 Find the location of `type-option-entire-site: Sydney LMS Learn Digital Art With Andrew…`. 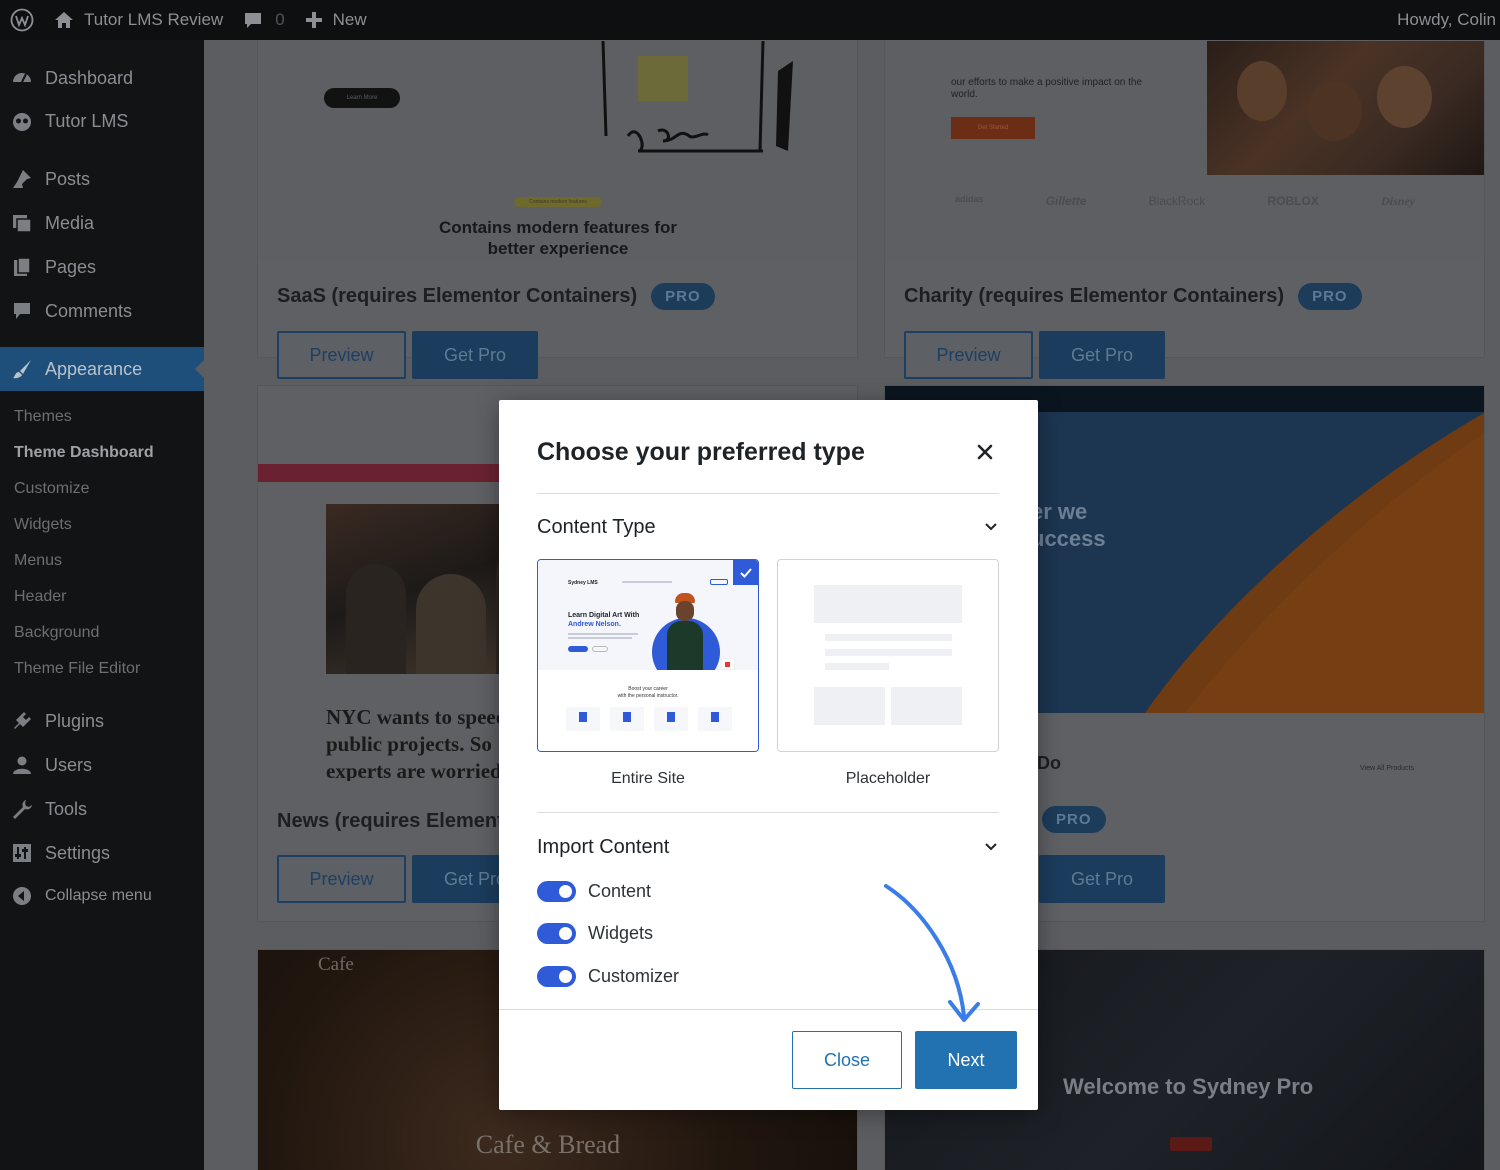

type-option-entire-site: Sydney LMS Learn Digital Art With Andrew… is located at coordinates (648, 655).